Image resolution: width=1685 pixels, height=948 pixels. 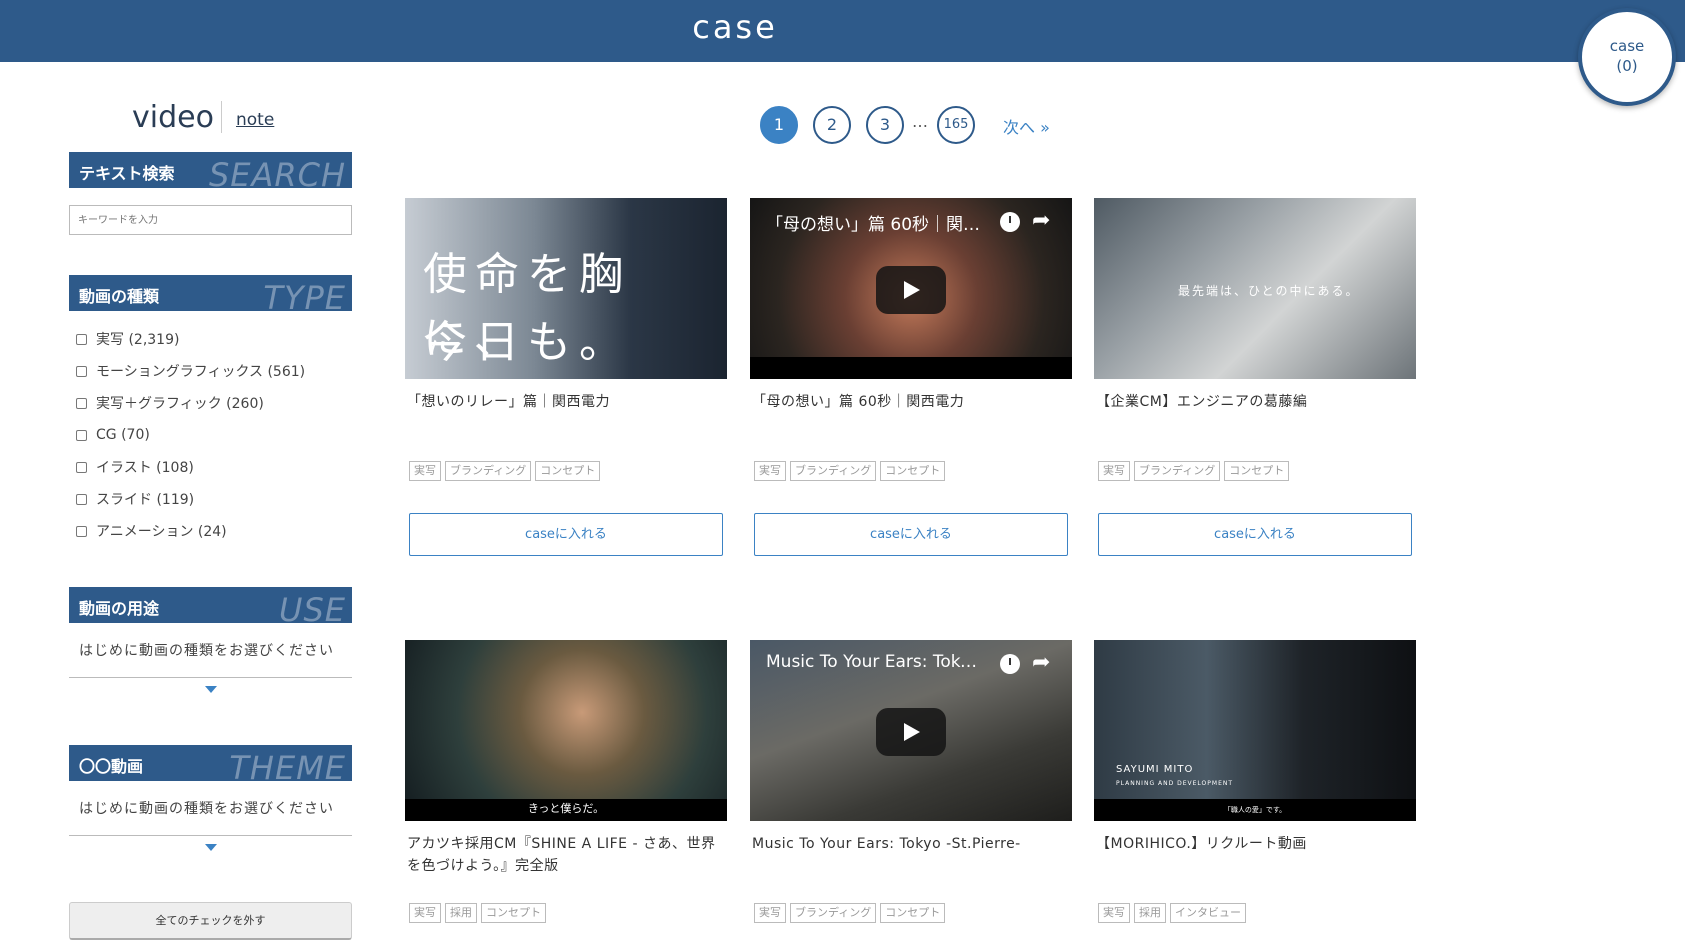 I want to click on thumbnail-caption: 最先端は、ひとの中にある。, so click(x=1269, y=291).